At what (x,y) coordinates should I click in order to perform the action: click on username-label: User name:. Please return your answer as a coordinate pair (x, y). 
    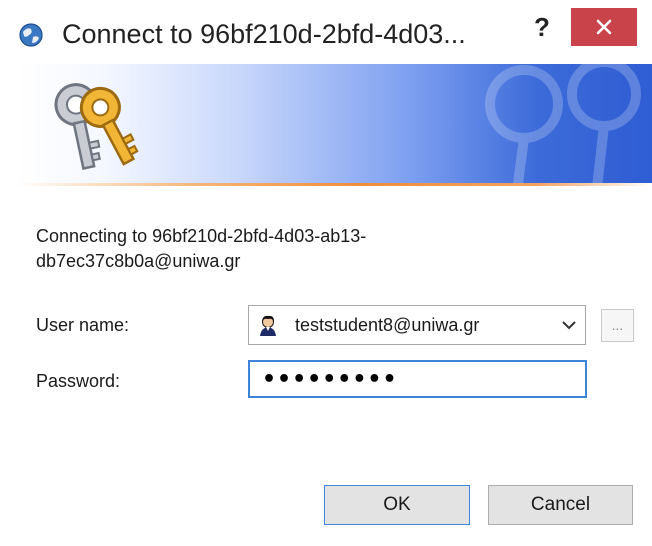
    Looking at the image, I should click on (83, 325).